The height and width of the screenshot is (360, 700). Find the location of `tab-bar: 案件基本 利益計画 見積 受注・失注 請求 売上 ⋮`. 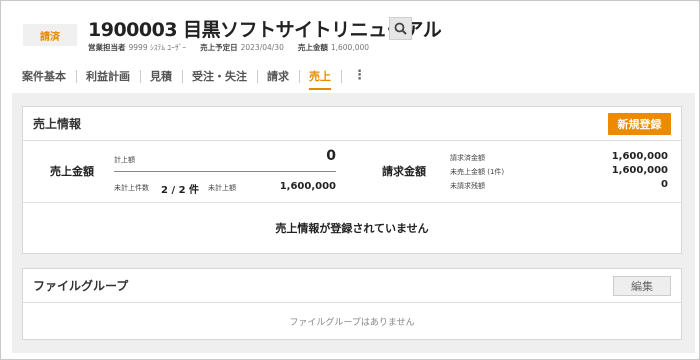

tab-bar: 案件基本 利益計画 見積 受注・失注 請求 売上 ⋮ is located at coordinates (195, 76).